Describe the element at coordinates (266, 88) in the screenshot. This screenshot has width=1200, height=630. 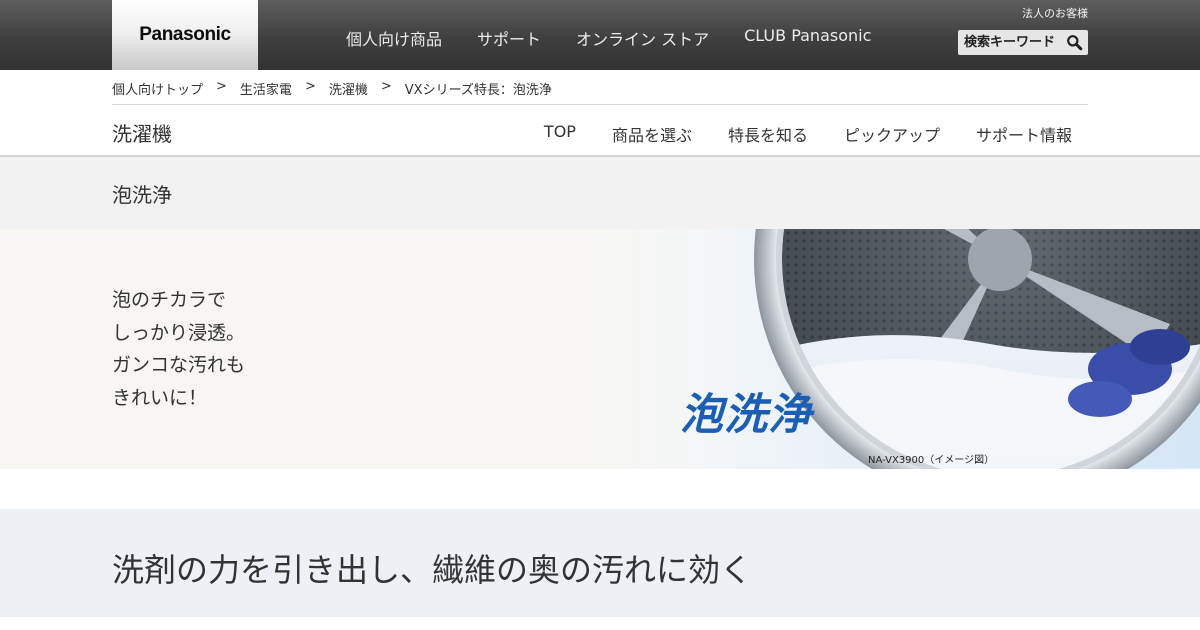
I see `breadcrumb-item-home-appliances: 生活家電` at that location.